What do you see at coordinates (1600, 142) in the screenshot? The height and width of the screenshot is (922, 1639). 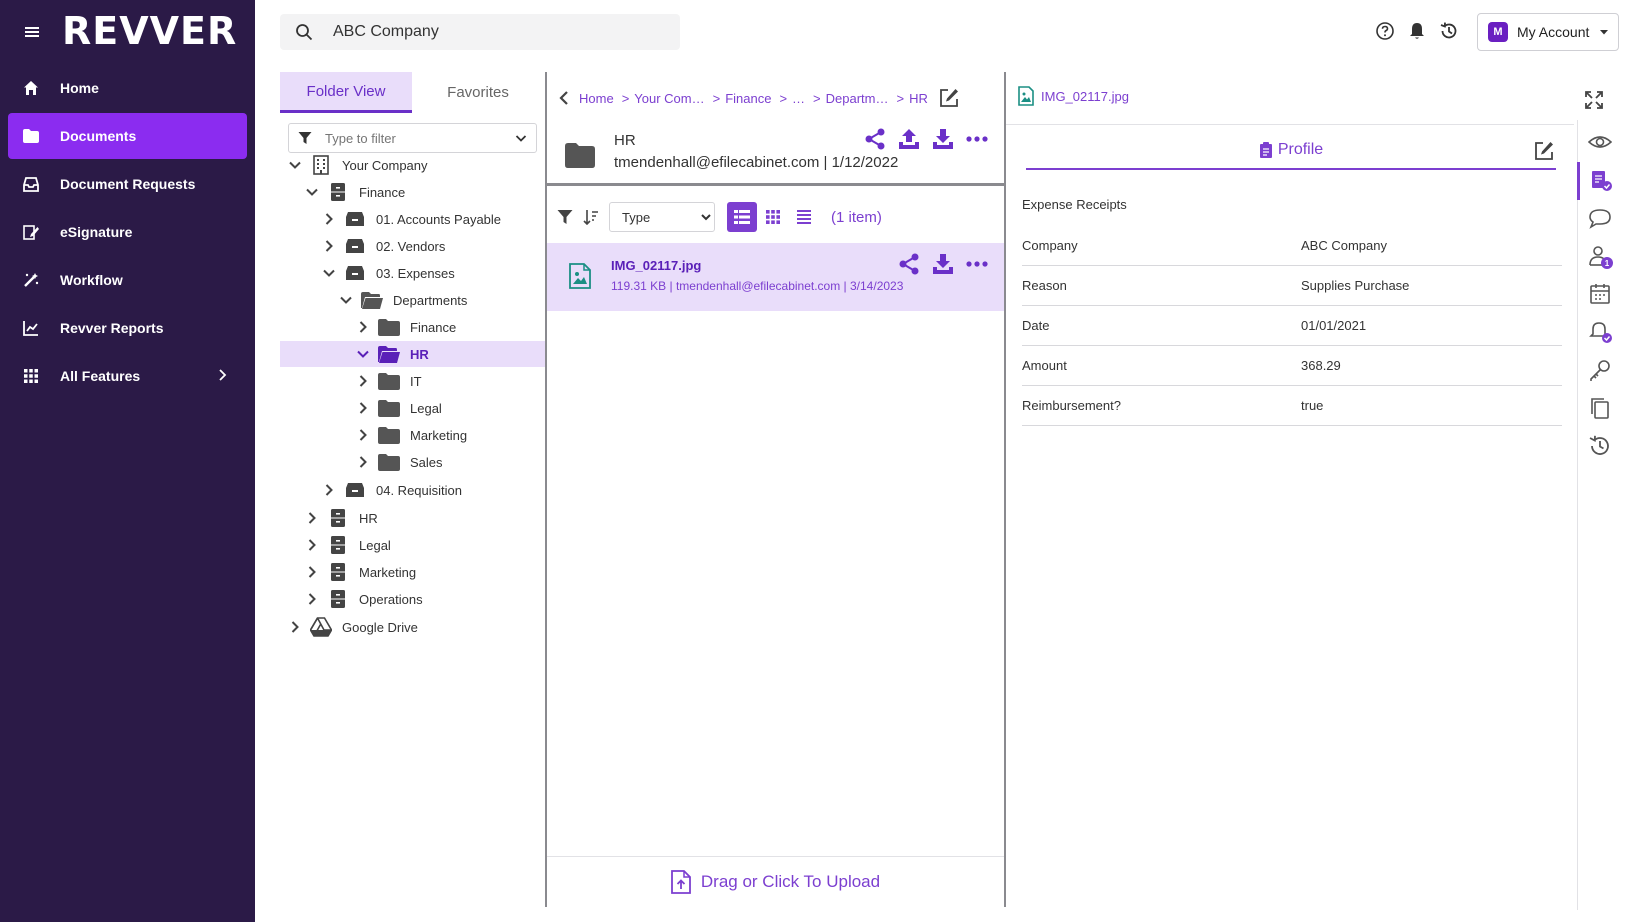 I see `eye-icon` at bounding box center [1600, 142].